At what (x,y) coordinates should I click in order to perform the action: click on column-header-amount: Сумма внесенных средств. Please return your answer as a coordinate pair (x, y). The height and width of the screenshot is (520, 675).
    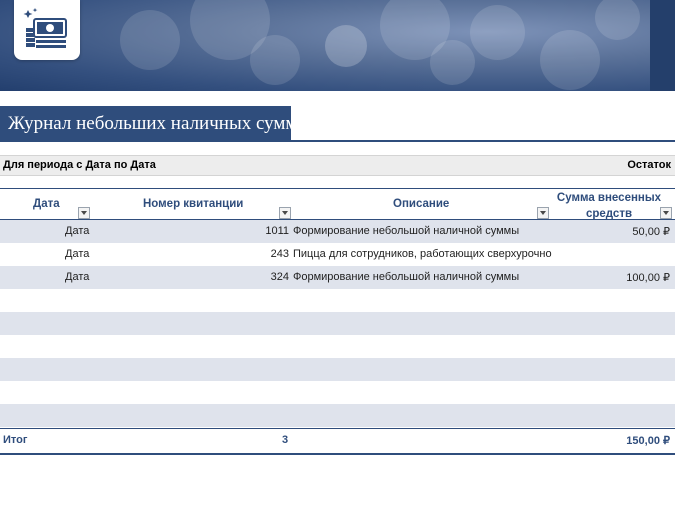
    Looking at the image, I should click on (609, 206).